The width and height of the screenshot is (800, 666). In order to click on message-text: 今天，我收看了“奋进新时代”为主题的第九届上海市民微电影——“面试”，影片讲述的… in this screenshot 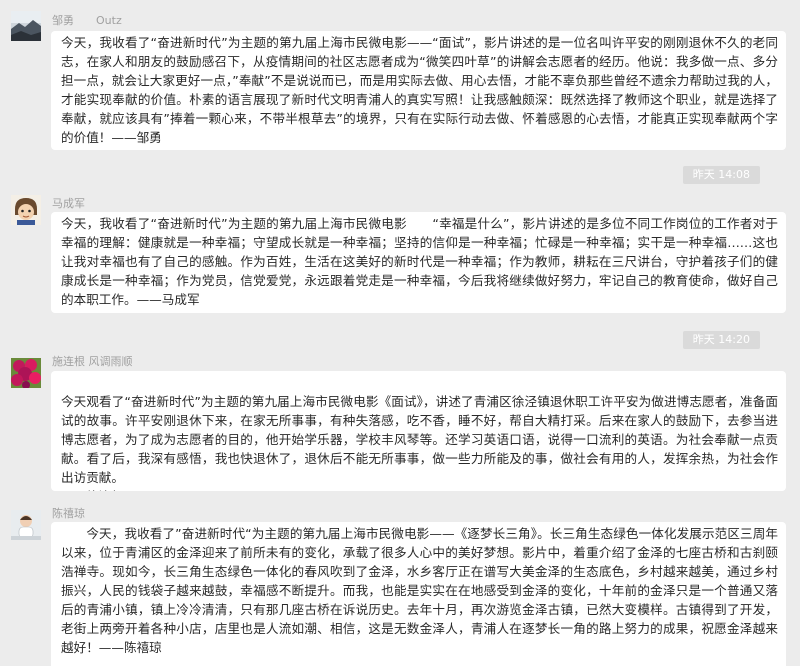, I will do `click(419, 90)`.